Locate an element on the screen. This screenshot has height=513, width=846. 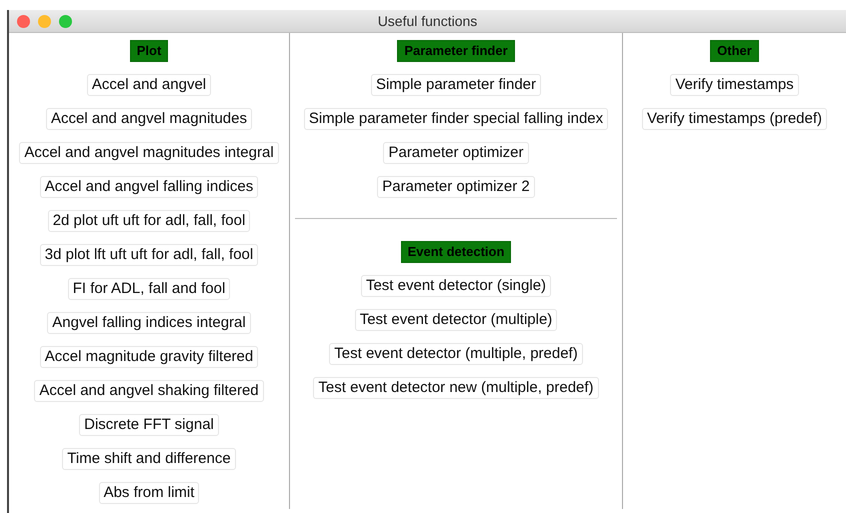
section-header: Plot is located at coordinates (149, 51).